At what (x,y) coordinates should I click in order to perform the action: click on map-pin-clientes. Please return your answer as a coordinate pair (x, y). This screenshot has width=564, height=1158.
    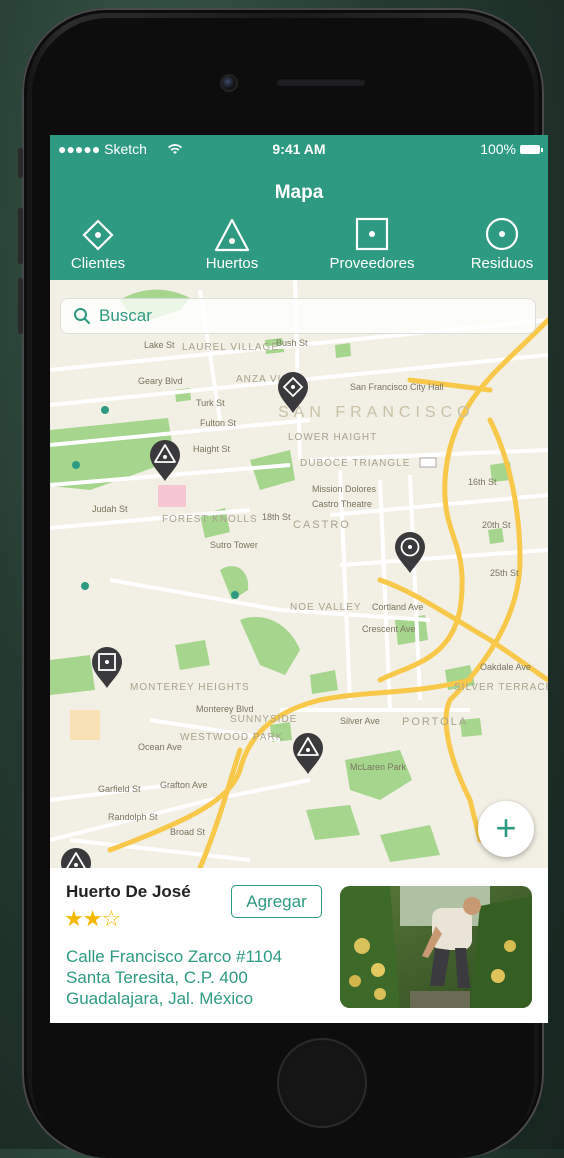
    Looking at the image, I should click on (293, 392).